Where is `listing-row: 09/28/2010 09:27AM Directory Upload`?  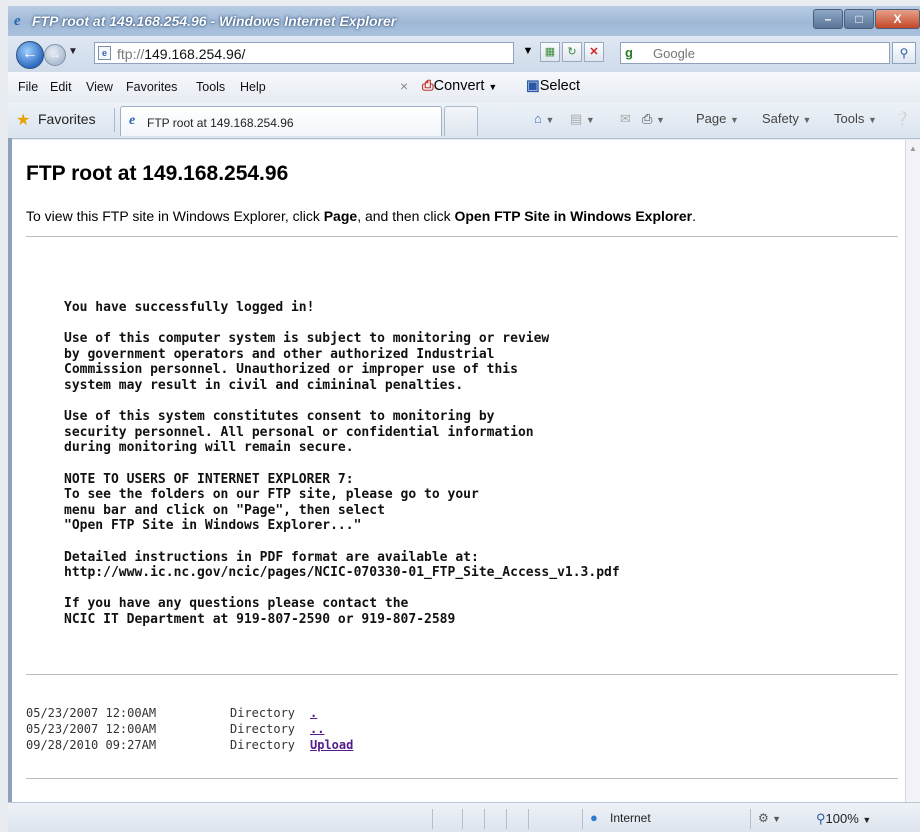
listing-row: 09/28/2010 09:27AM Directory Upload is located at coordinates (189, 745).